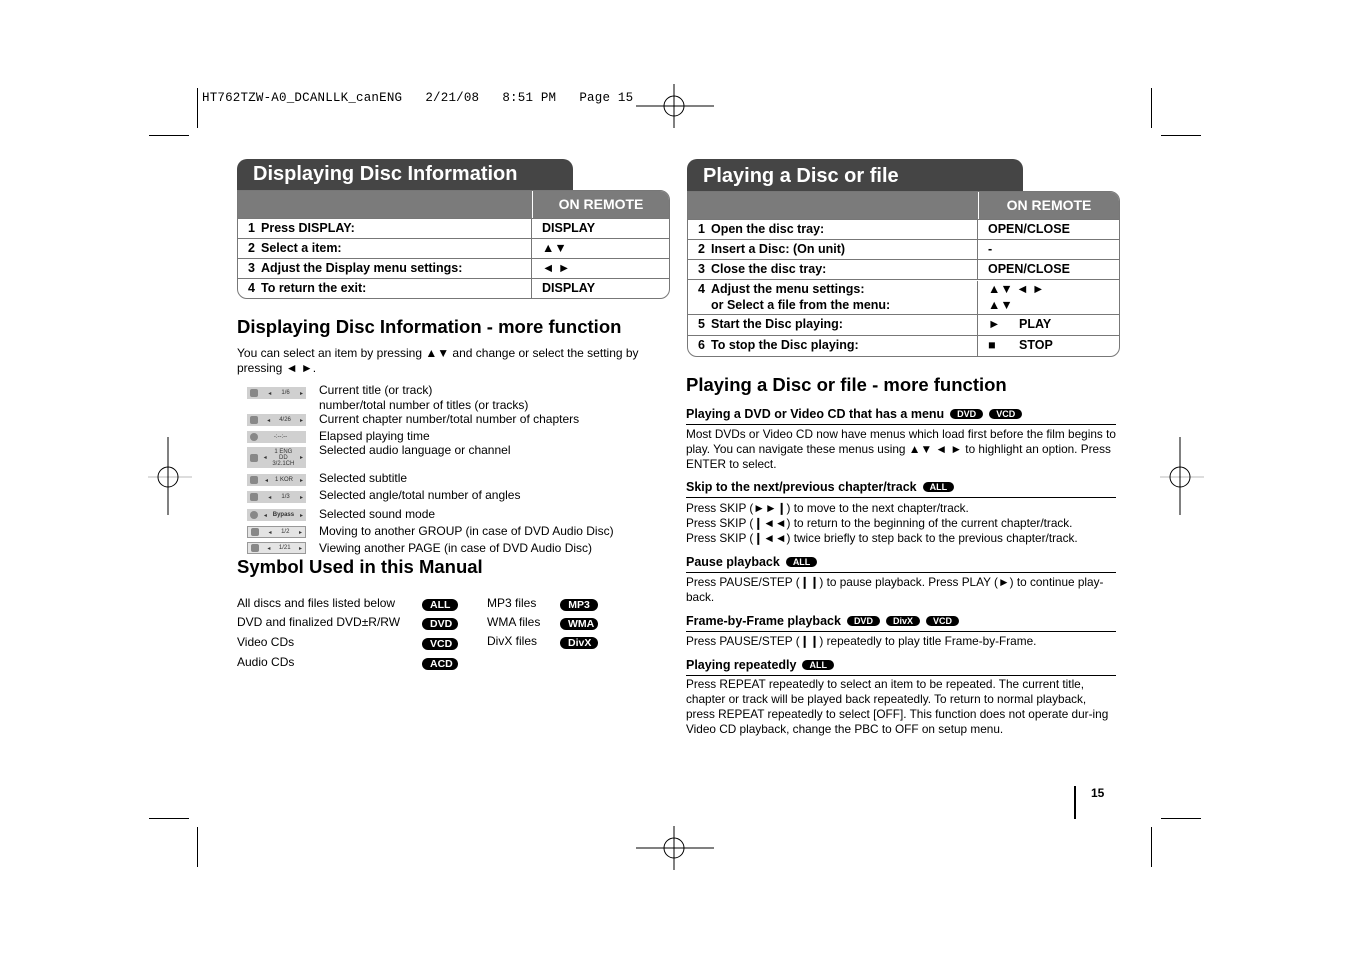  What do you see at coordinates (453, 248) in the screenshot?
I see `table-row: 2 Select a item: ▲▼` at bounding box center [453, 248].